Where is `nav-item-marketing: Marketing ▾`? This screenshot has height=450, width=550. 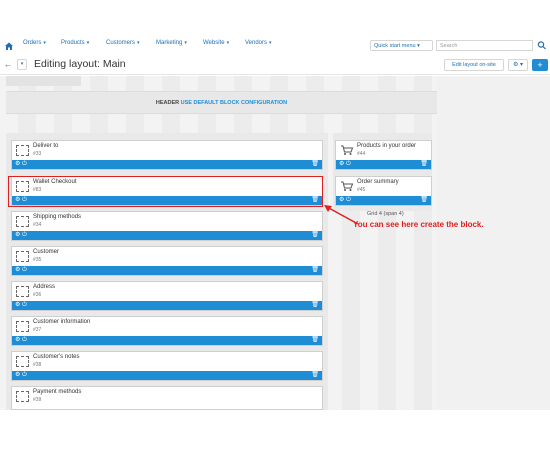
nav-item-marketing: Marketing ▾ is located at coordinates (171, 43).